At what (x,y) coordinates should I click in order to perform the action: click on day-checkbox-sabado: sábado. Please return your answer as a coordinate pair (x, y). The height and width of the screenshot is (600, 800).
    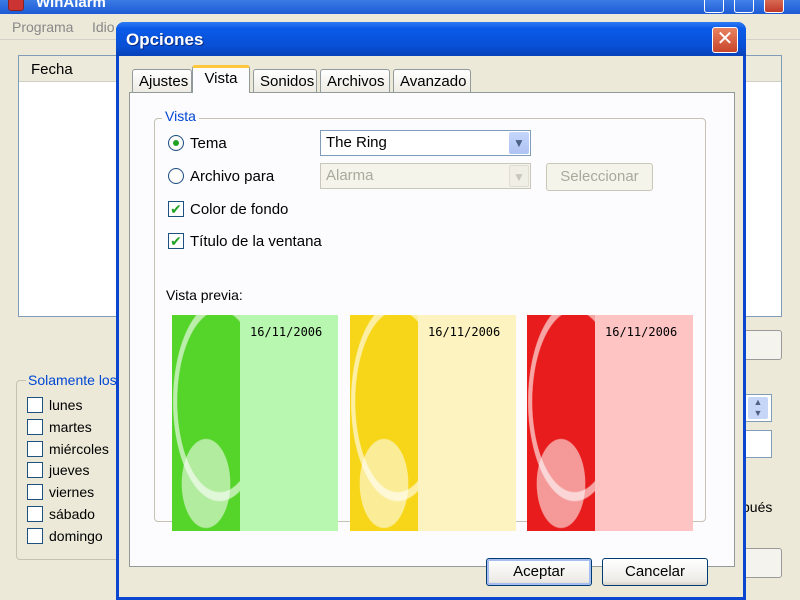
    Looking at the image, I should click on (61, 514).